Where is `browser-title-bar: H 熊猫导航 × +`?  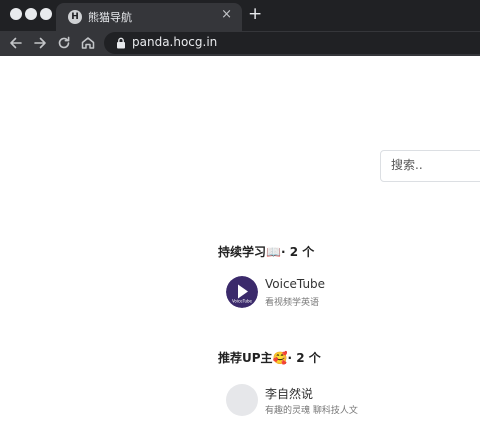 browser-title-bar: H 熊猫导航 × + is located at coordinates (240, 15).